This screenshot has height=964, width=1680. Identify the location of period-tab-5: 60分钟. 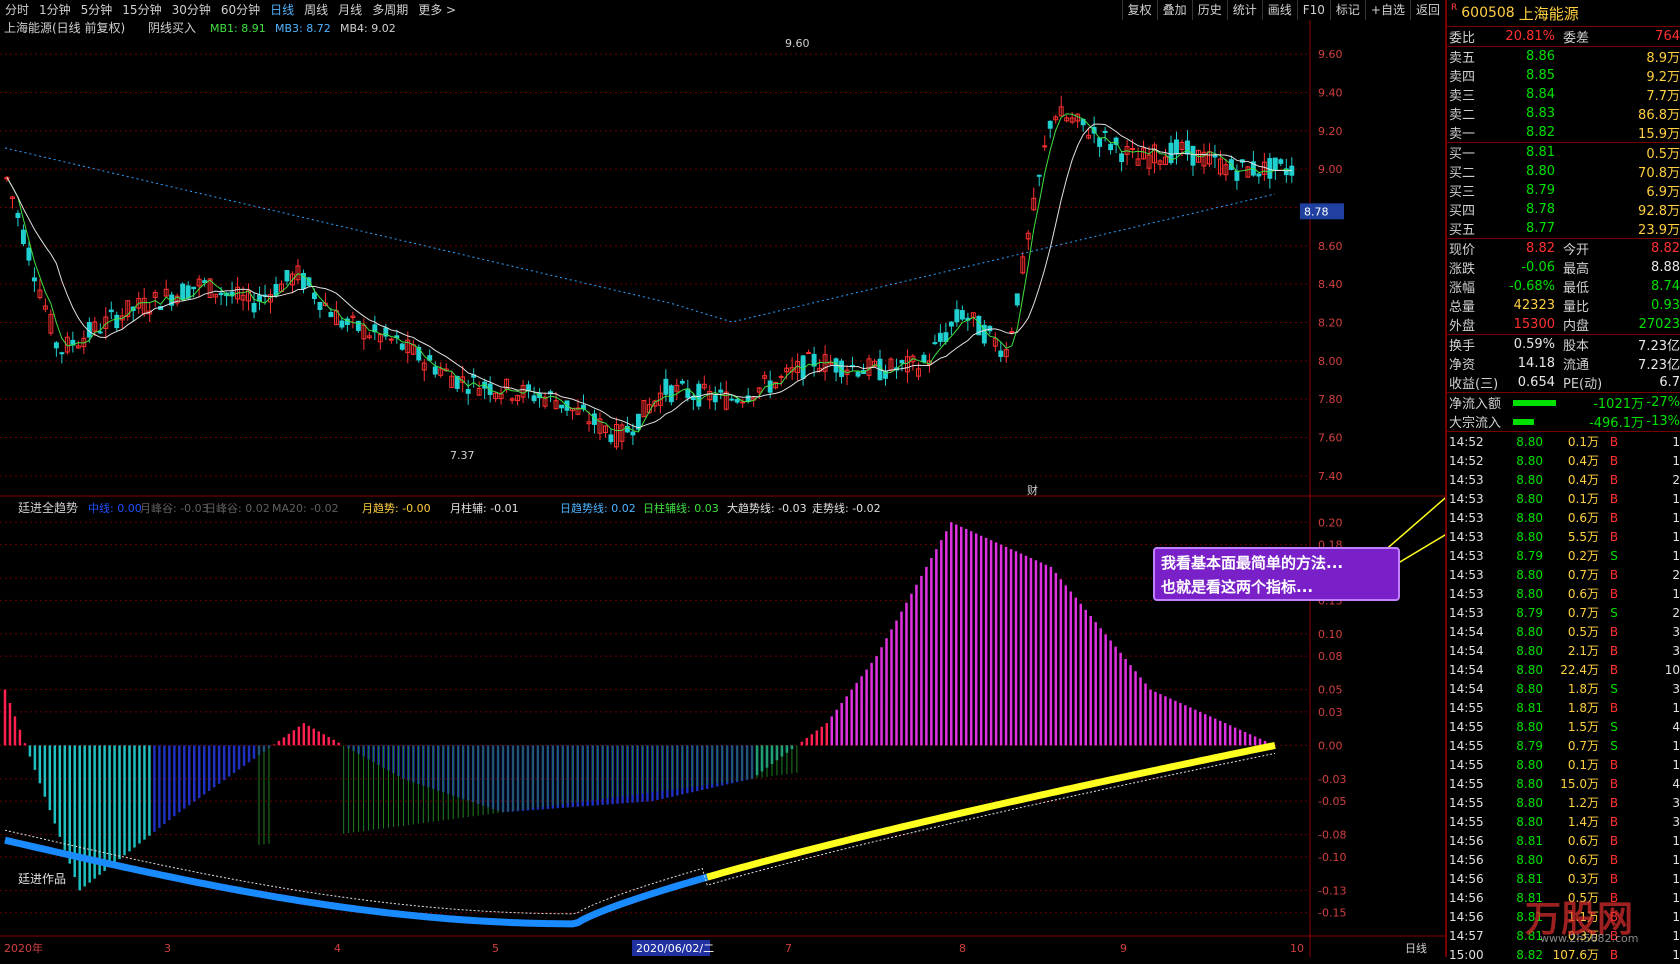
(240, 10).